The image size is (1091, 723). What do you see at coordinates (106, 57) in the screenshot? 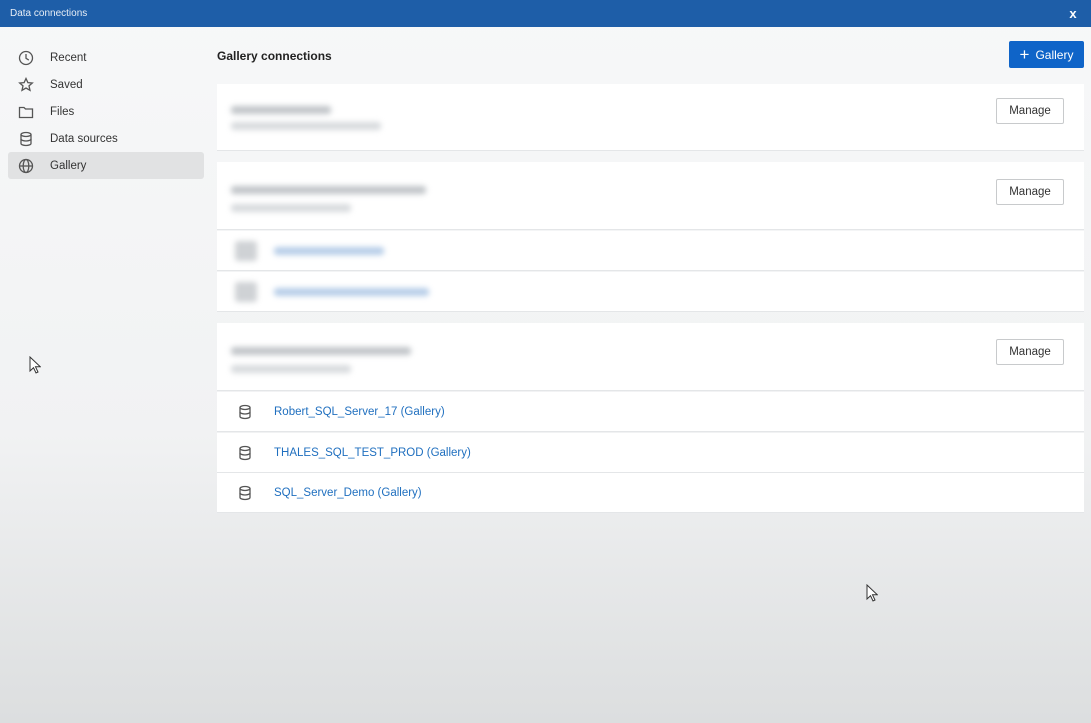
I see `sidebar-item-recent: Recent` at bounding box center [106, 57].